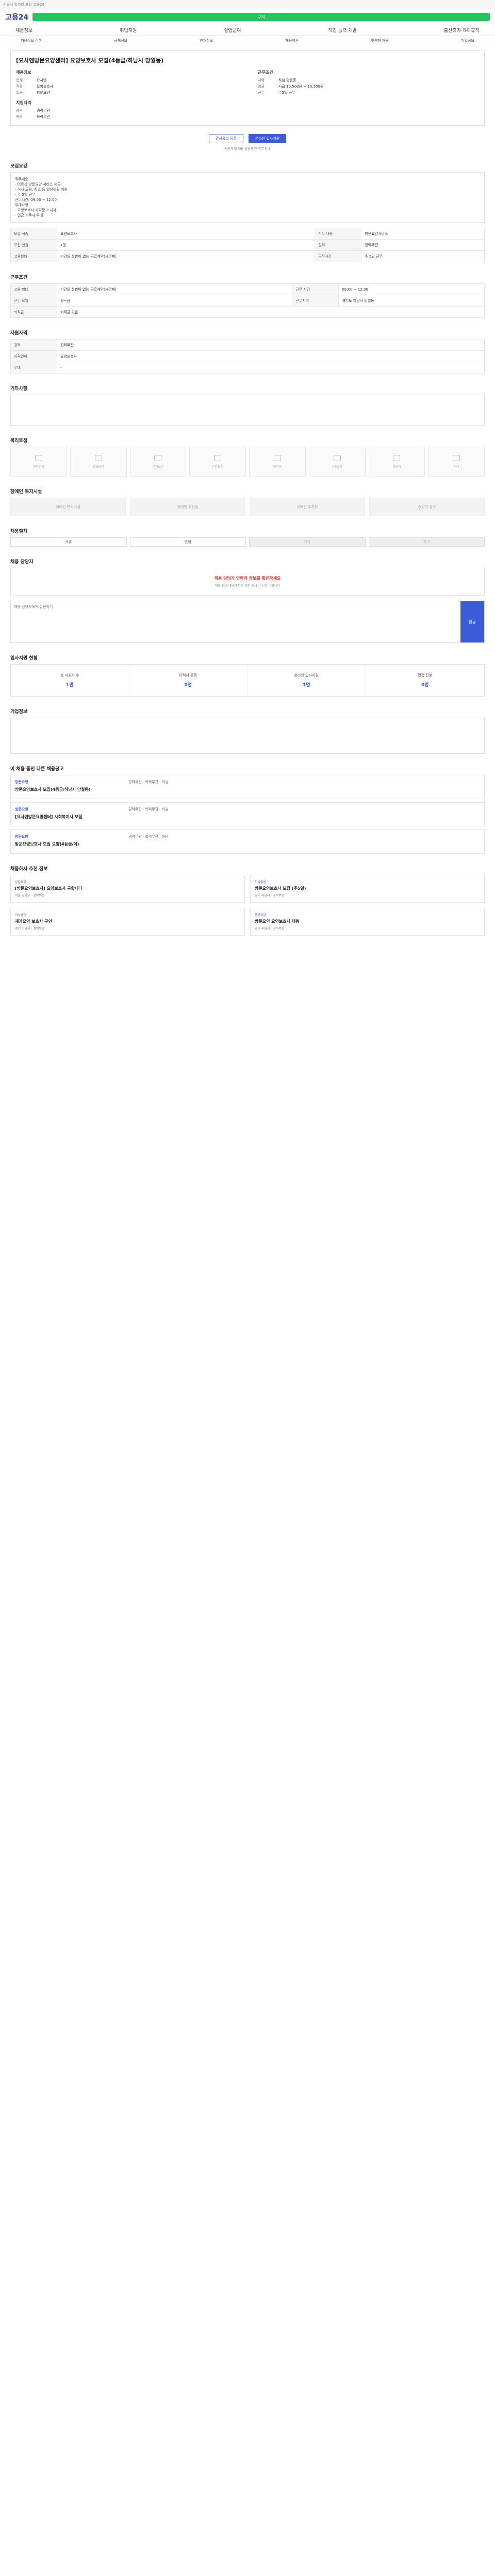  Describe the element at coordinates (16, 17) in the screenshot. I see `site-logo: 고용24` at that location.